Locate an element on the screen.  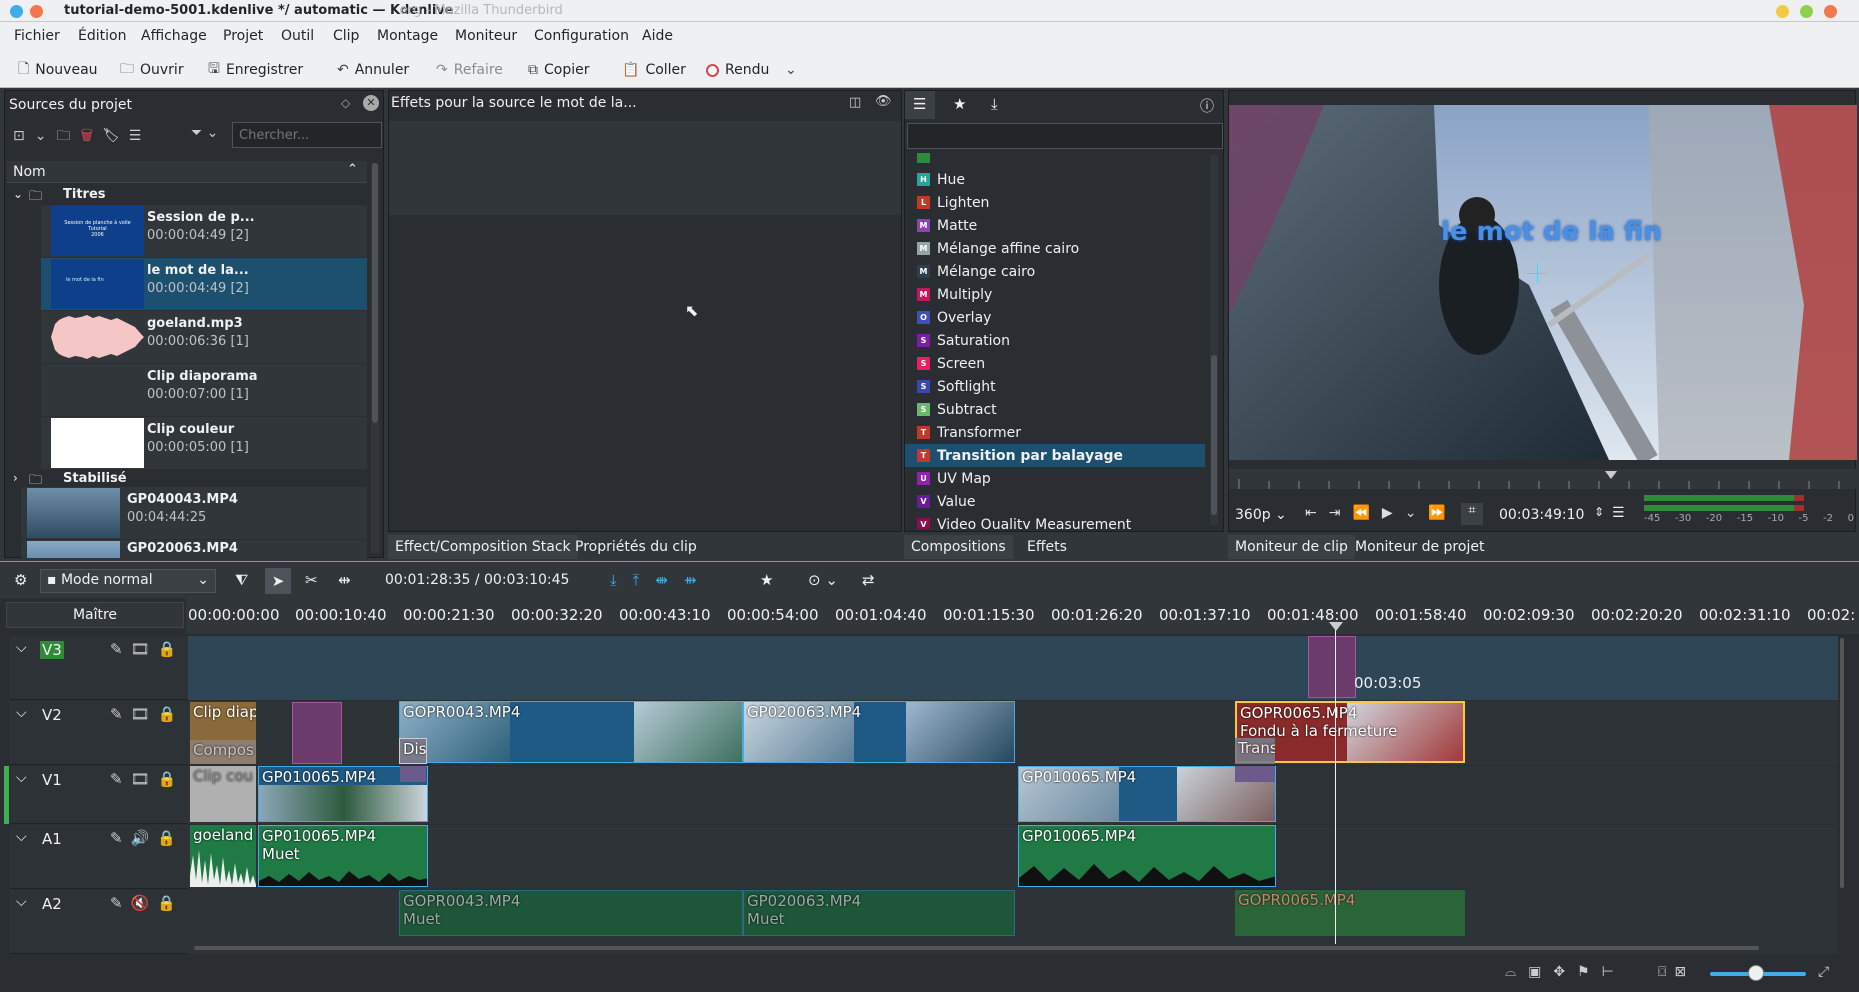
render-button: Rendu is located at coordinates (737, 70).